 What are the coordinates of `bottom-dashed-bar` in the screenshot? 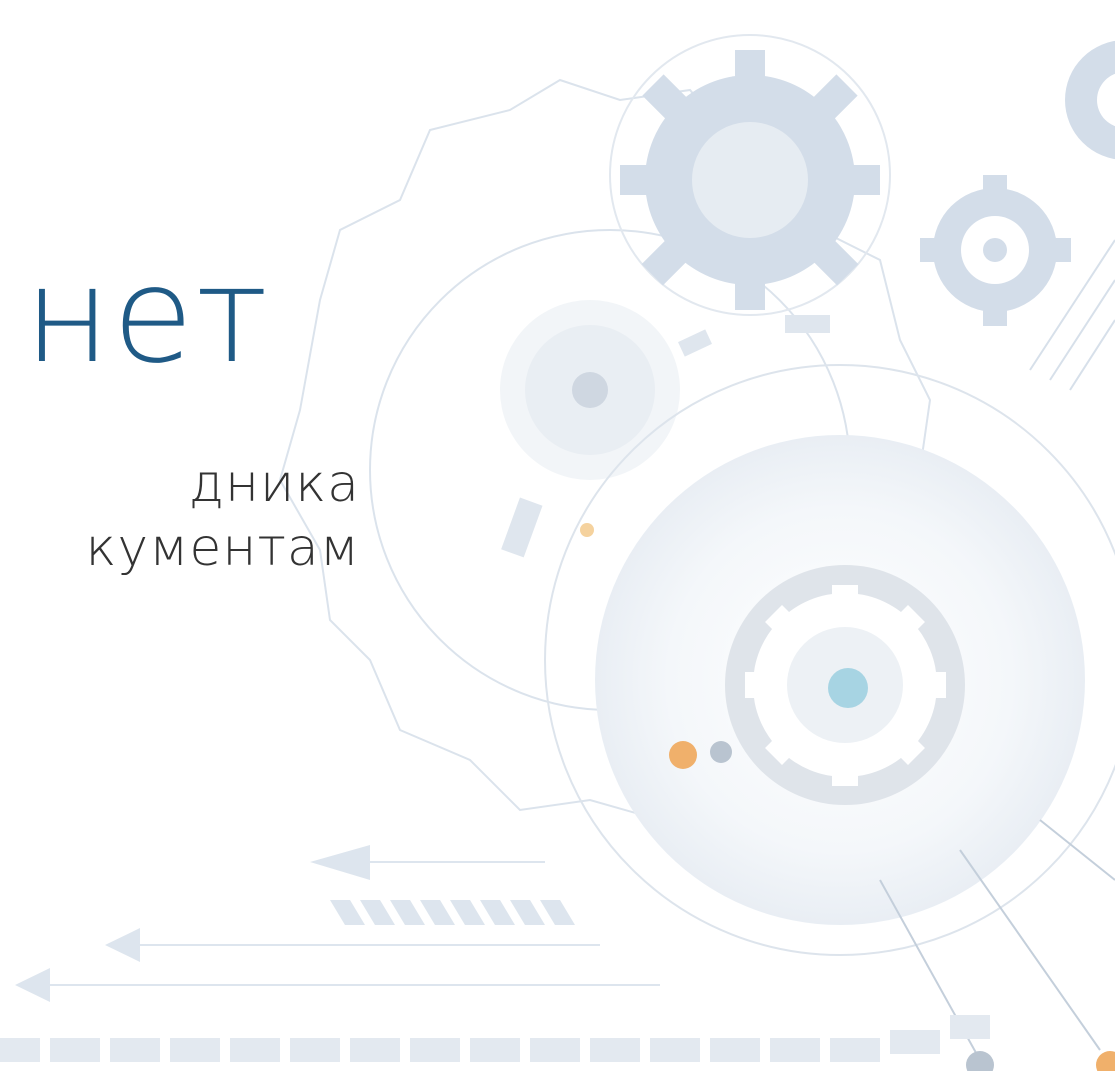 It's located at (495, 1038).